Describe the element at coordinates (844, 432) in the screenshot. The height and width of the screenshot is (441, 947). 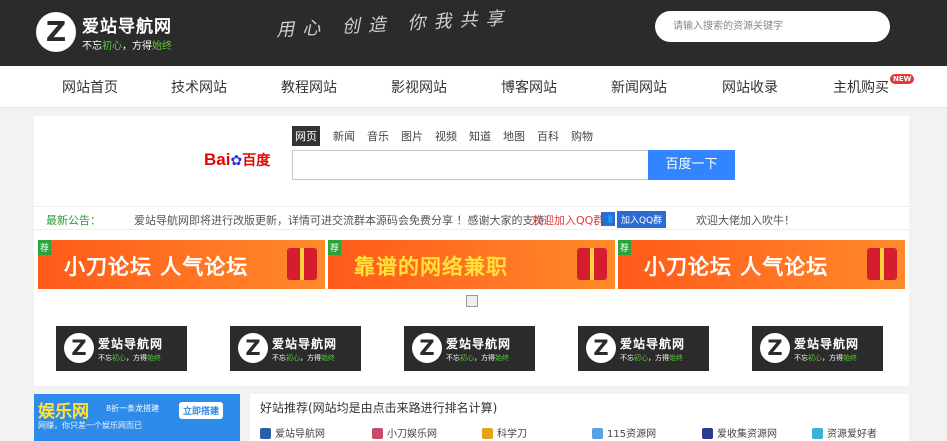
I see `site-link: 资源爱好者` at that location.